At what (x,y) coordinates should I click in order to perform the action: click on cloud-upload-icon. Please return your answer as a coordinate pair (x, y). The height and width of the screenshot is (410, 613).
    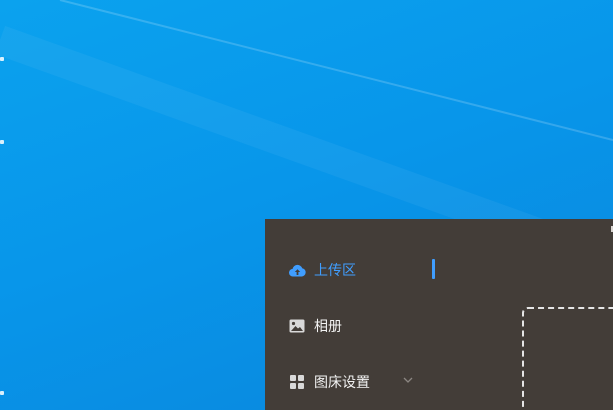
    Looking at the image, I should click on (297, 270).